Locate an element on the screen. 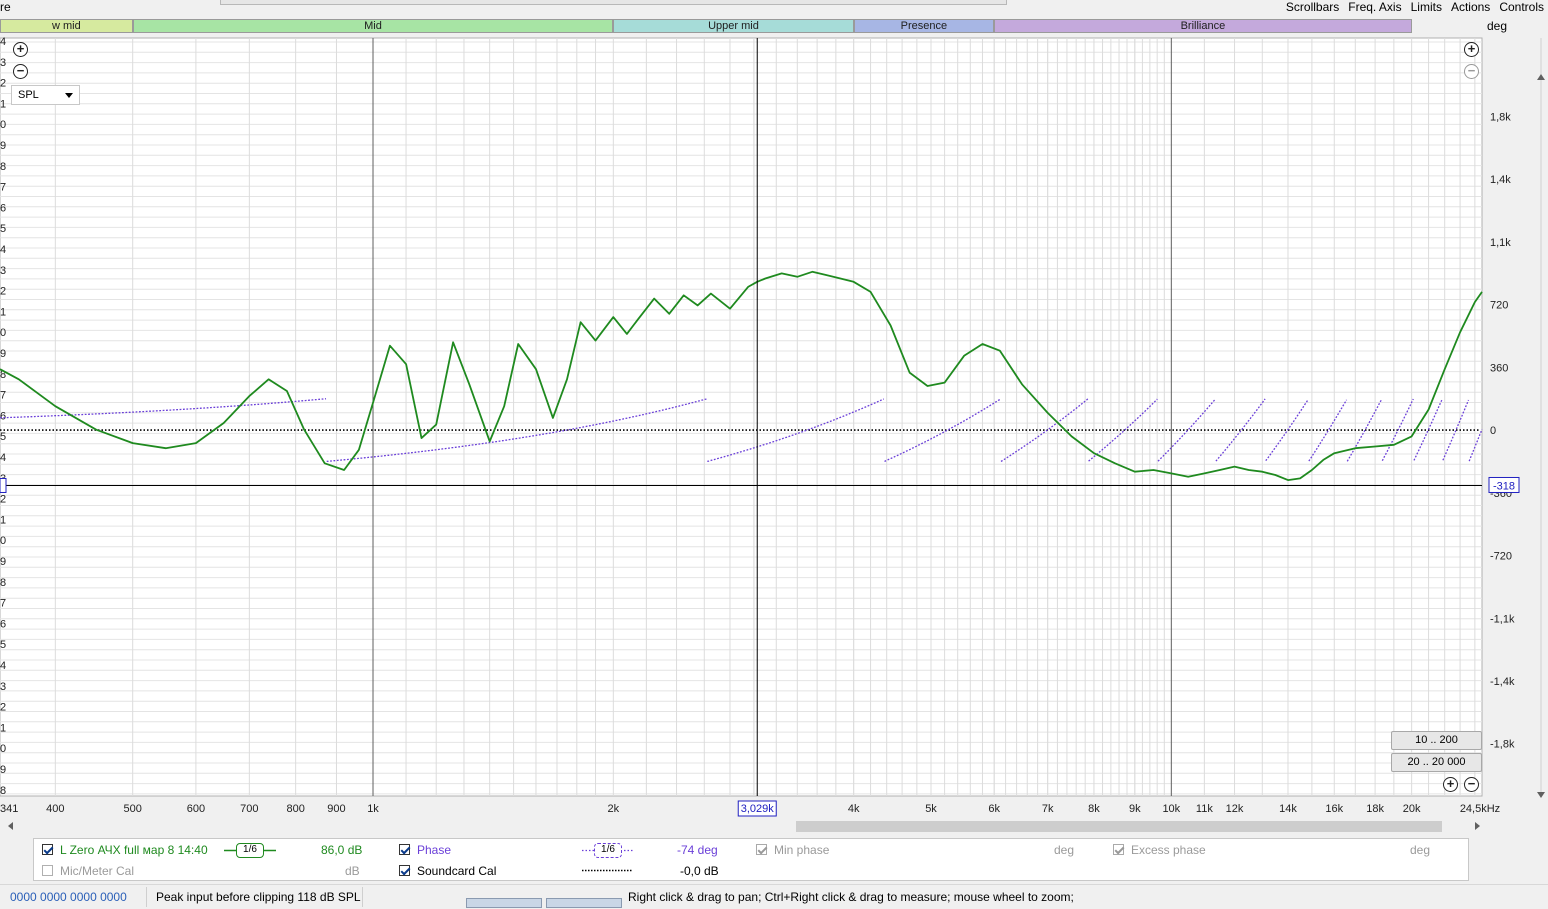  band-presence: Presence is located at coordinates (924, 26).